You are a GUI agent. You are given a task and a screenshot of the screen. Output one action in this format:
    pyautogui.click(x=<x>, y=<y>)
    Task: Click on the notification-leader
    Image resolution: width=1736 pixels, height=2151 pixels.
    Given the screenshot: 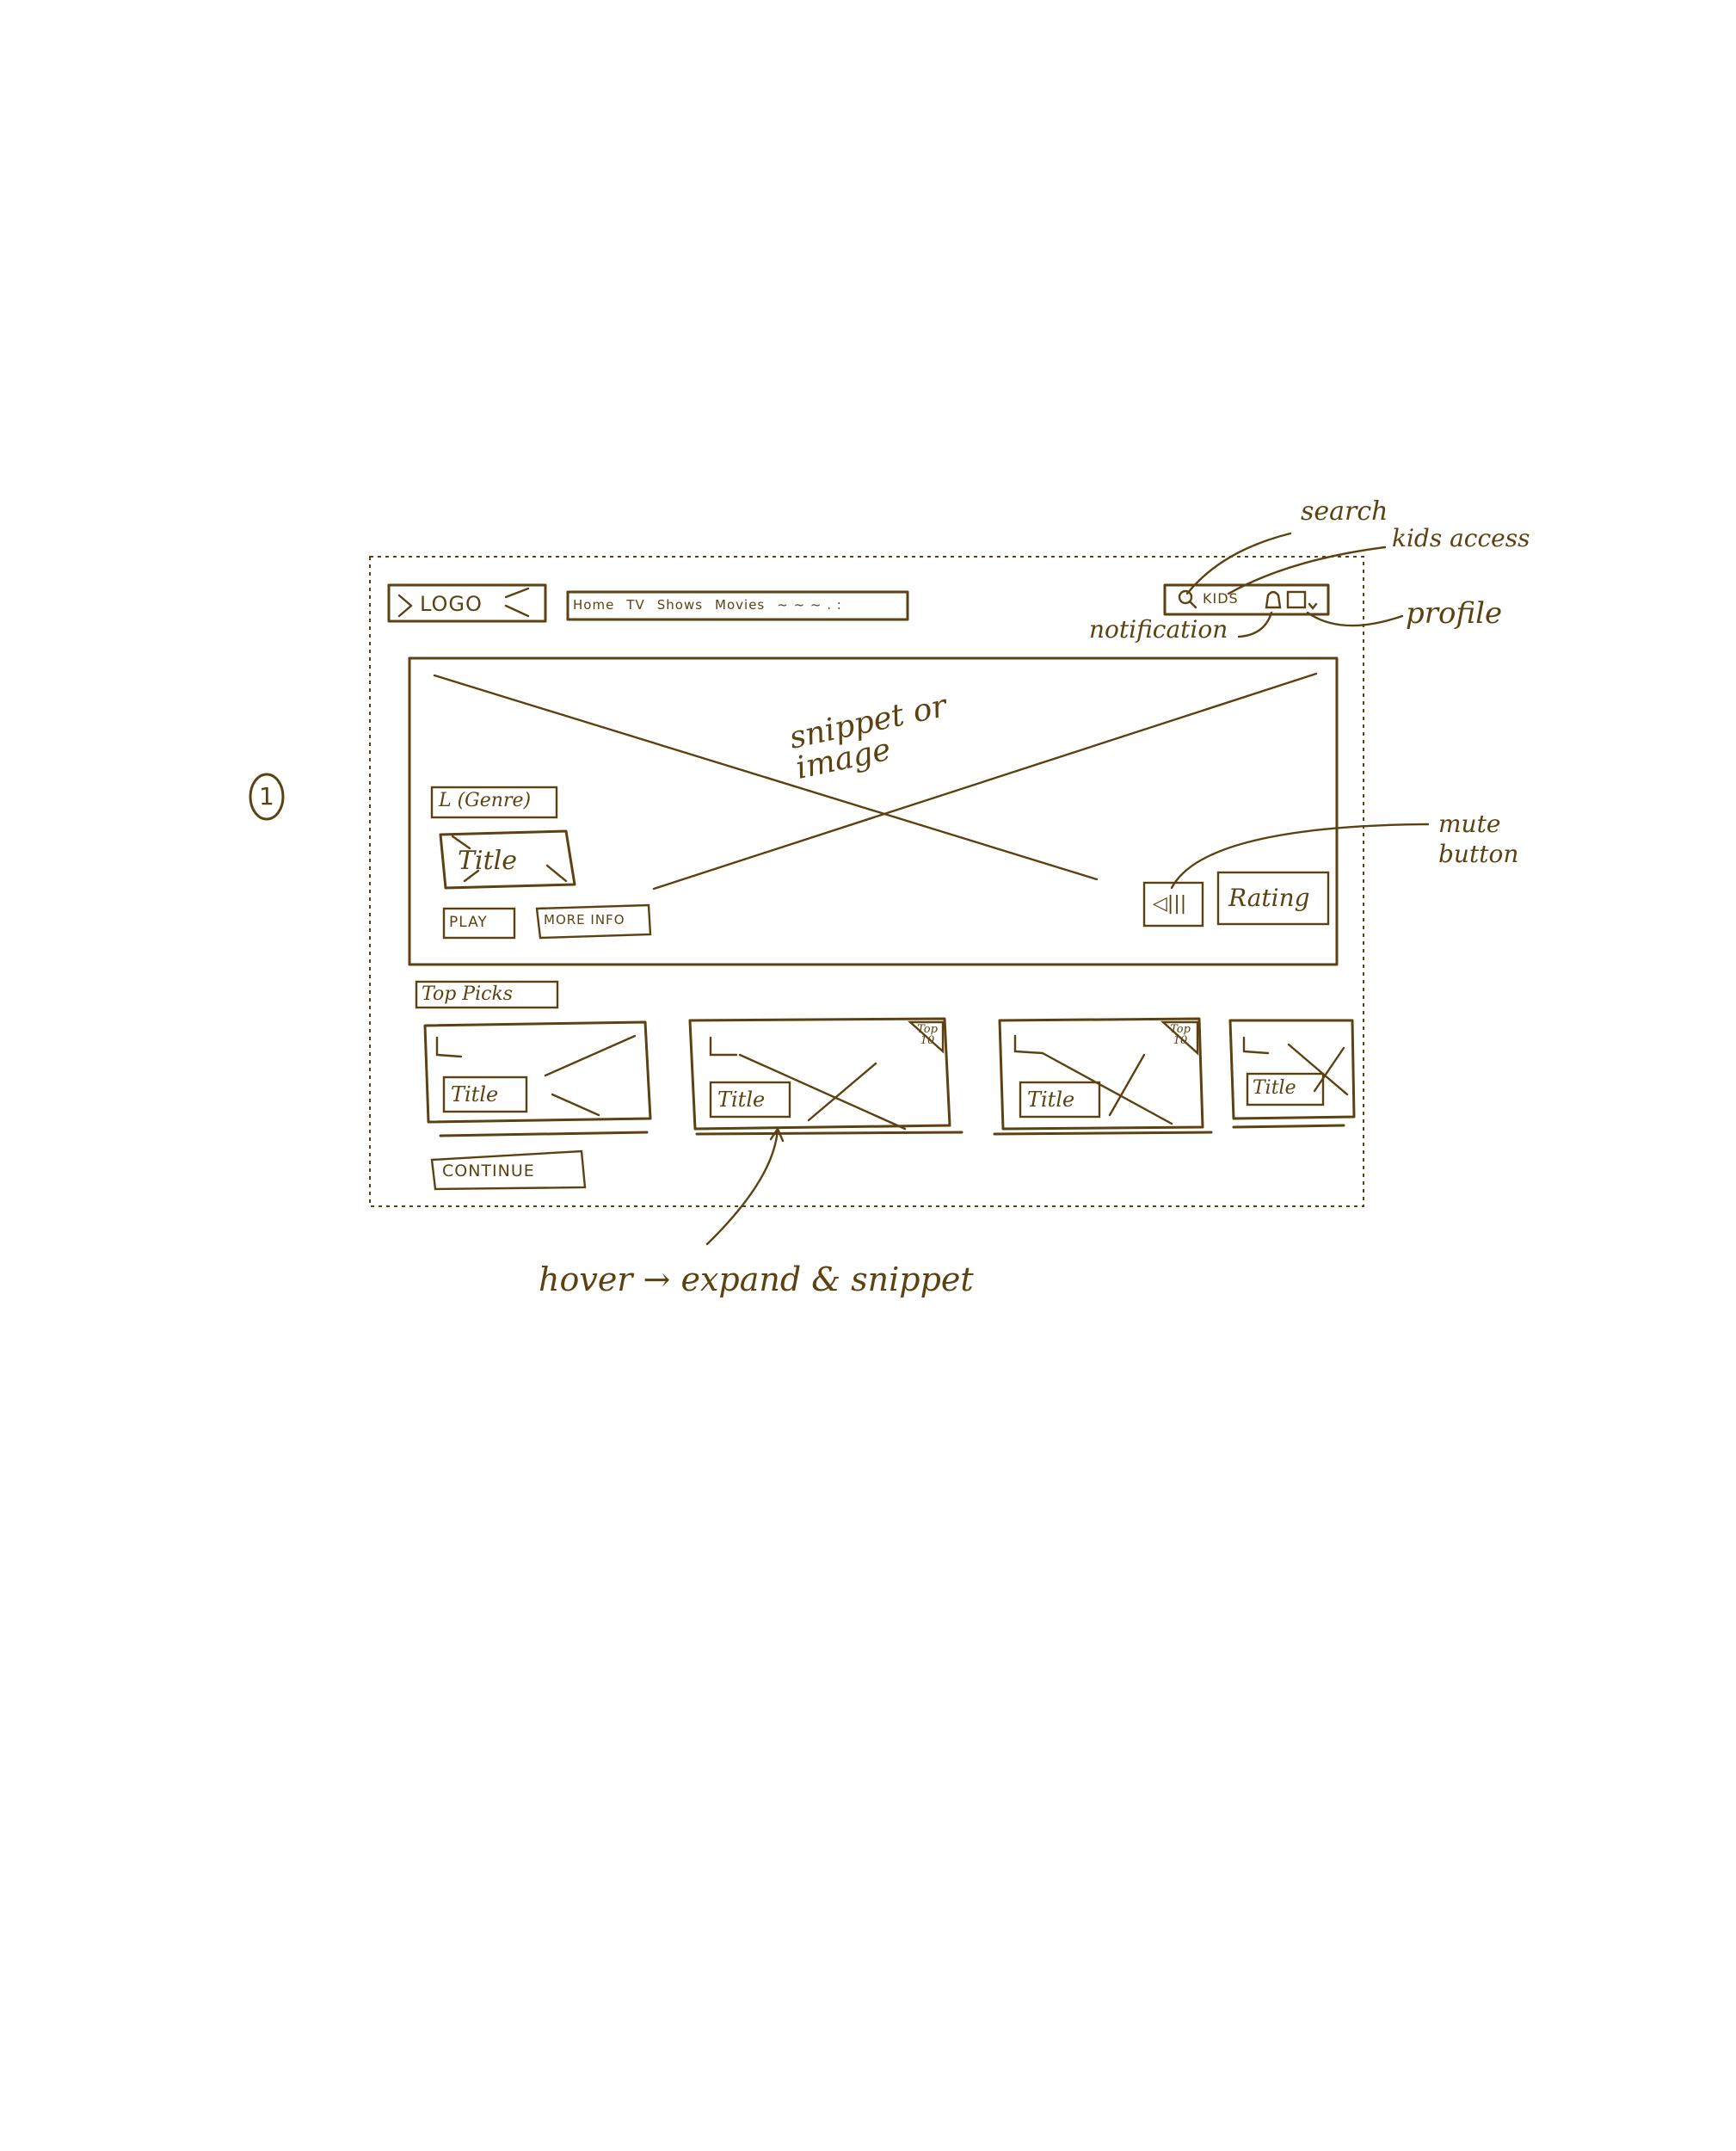 What is the action you would take?
    pyautogui.click(x=1255, y=624)
    